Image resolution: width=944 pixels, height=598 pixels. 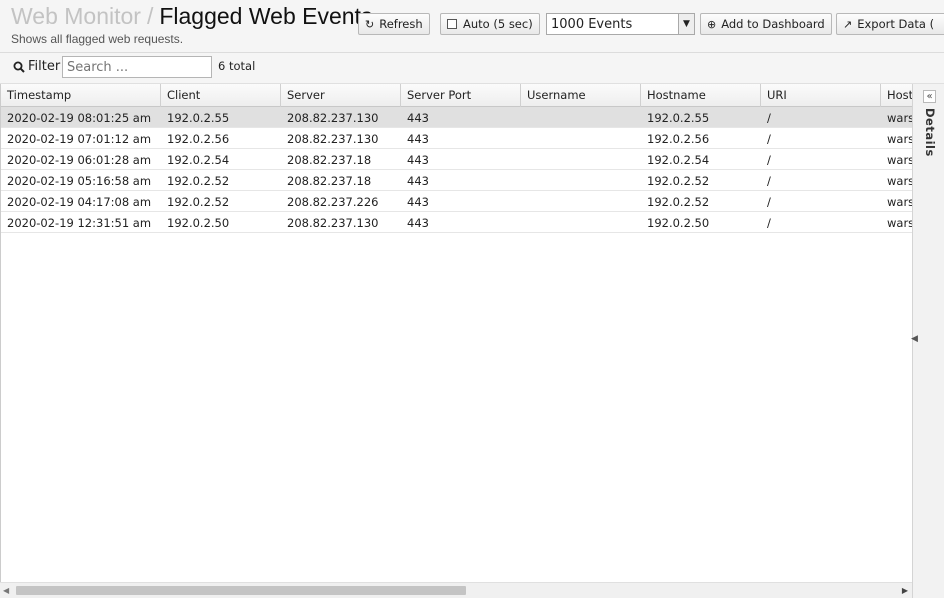 What do you see at coordinates (79, 202) in the screenshot?
I see `cell-timestamp: 2020-02-19 04:17:08 am` at bounding box center [79, 202].